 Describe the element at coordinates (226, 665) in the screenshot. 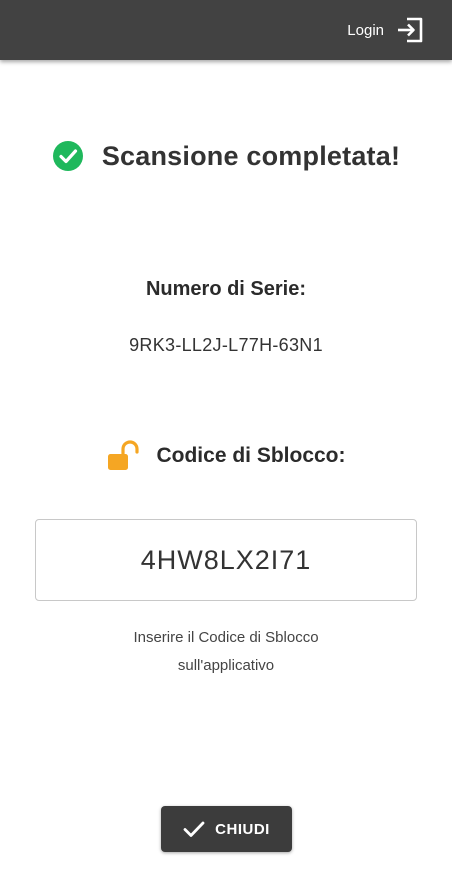

I see `hint-line-2: sull'applicativo` at that location.